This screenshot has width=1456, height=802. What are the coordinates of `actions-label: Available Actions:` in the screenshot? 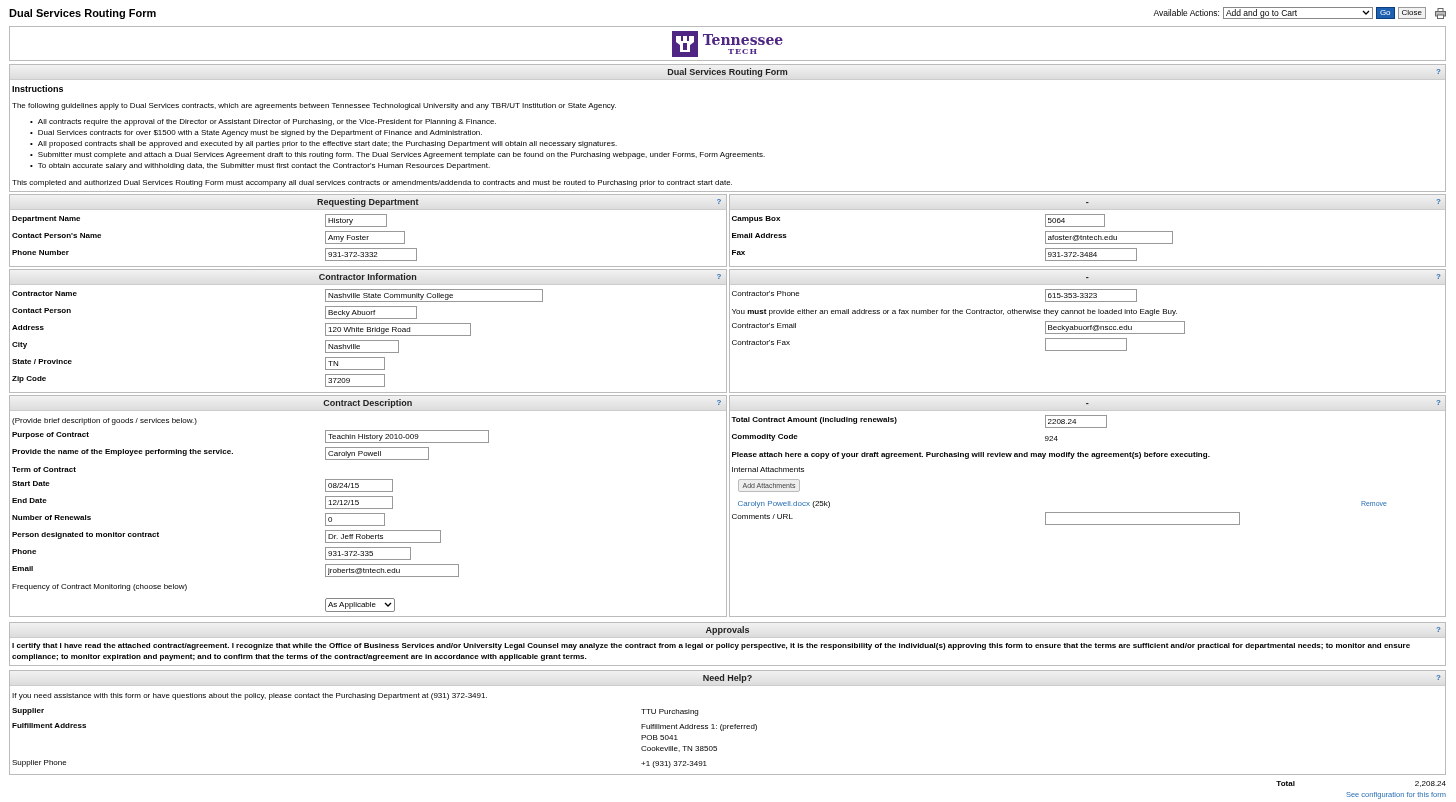 It's located at (1186, 13).